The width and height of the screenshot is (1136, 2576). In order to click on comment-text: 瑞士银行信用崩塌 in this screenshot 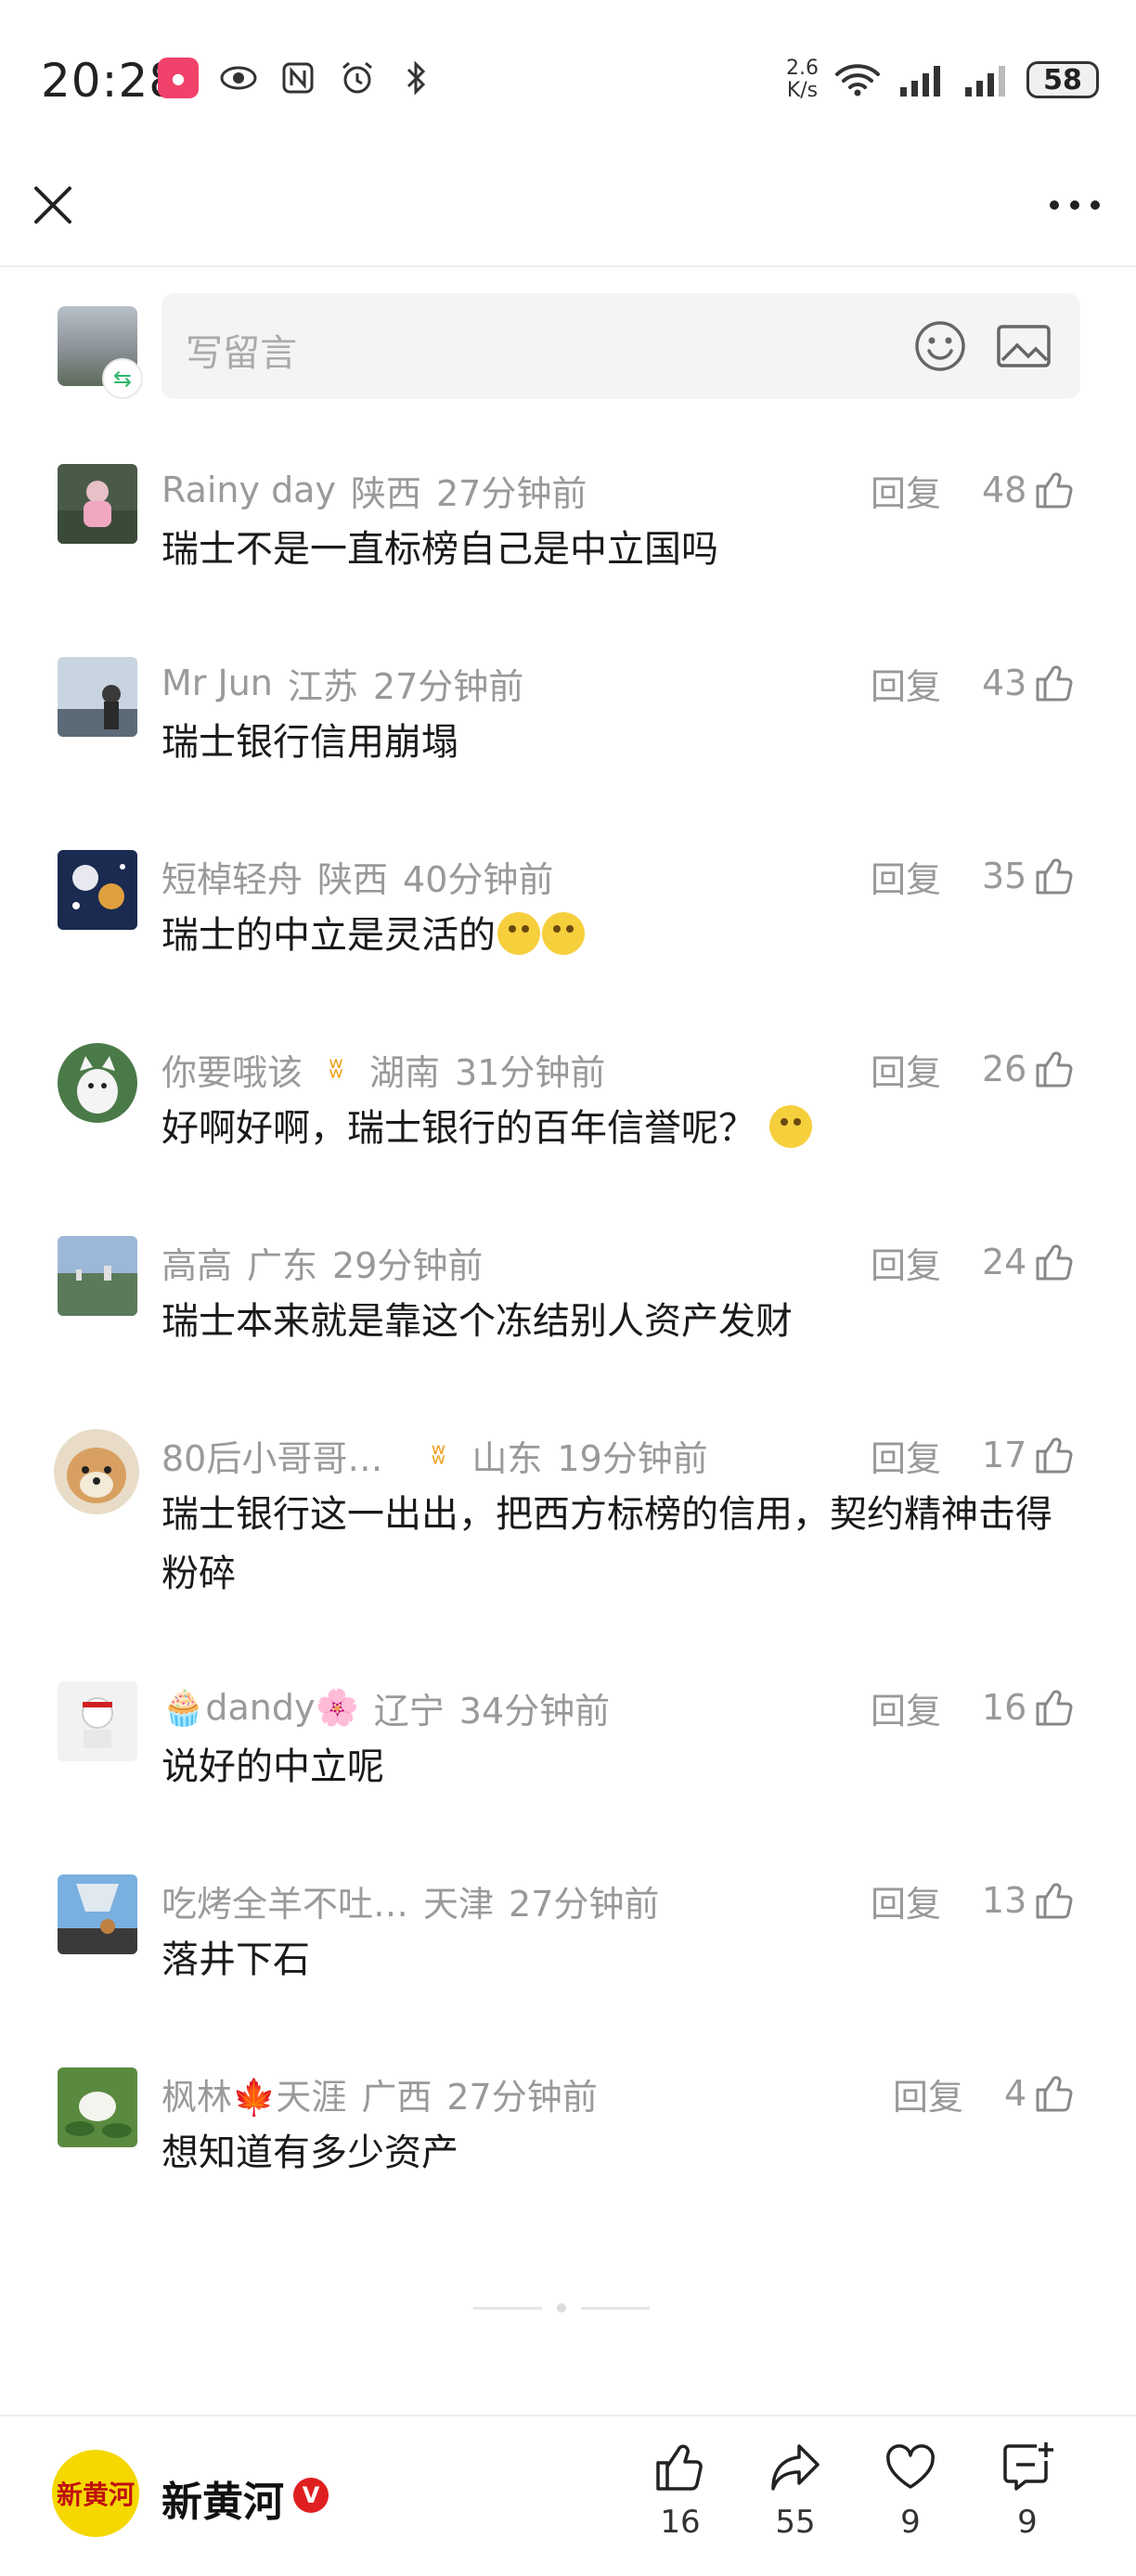, I will do `click(309, 743)`.